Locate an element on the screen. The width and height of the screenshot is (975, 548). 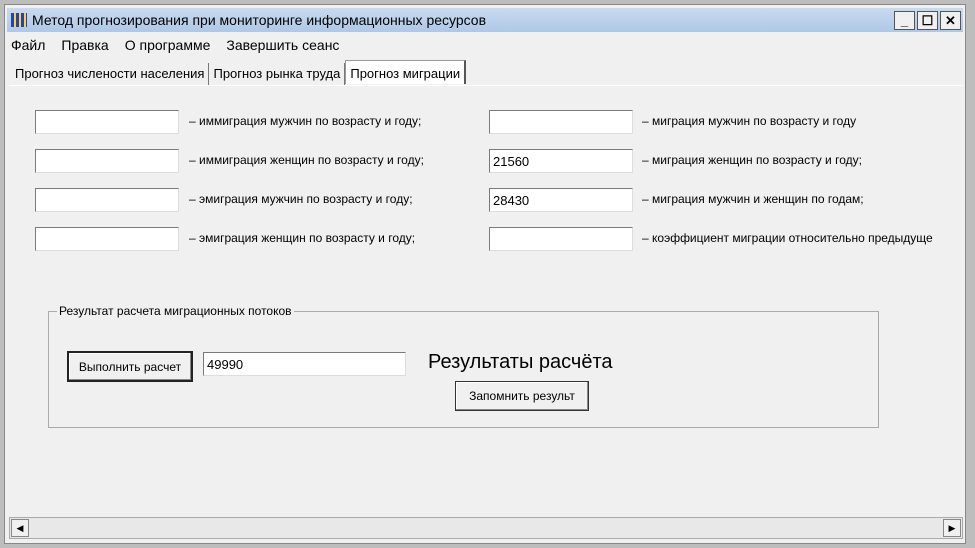
save-result-button: Запомнить результ is located at coordinates (522, 396).